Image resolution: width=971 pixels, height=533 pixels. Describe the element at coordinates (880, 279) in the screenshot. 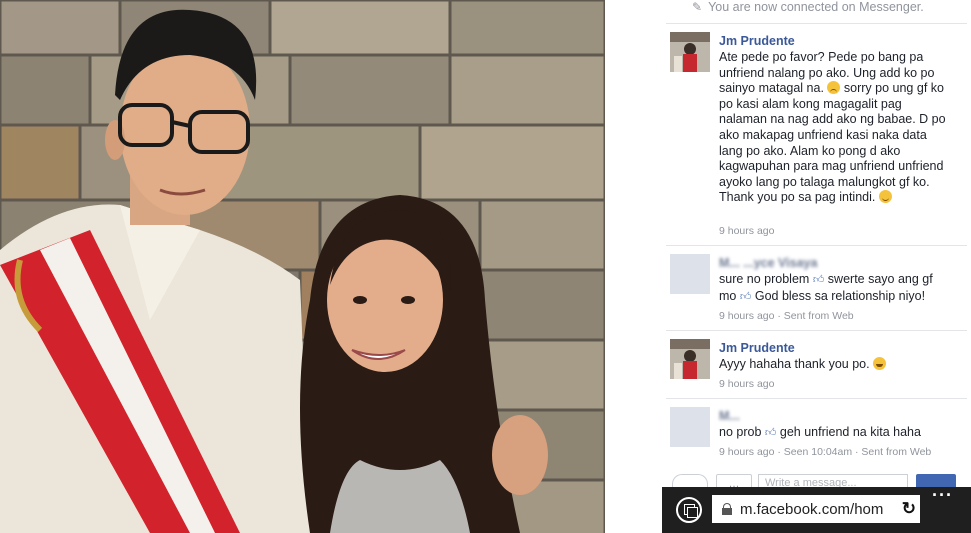

I see `message-line-part: swerte sayo ang gf` at that location.